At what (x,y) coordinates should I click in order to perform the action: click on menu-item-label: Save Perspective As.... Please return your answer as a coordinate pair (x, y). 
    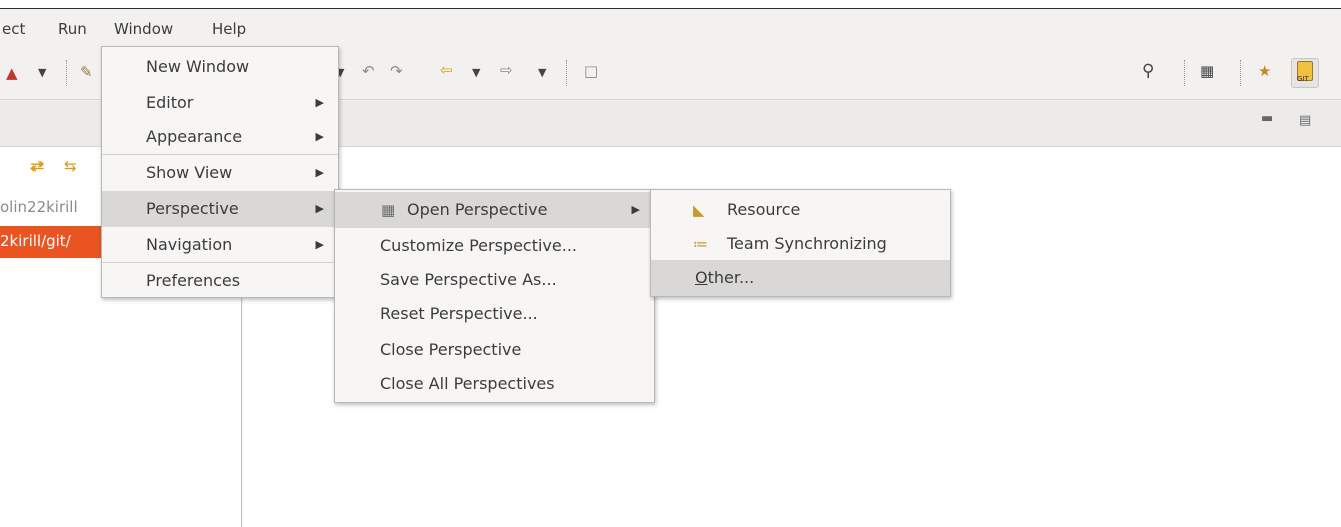
    Looking at the image, I should click on (468, 279).